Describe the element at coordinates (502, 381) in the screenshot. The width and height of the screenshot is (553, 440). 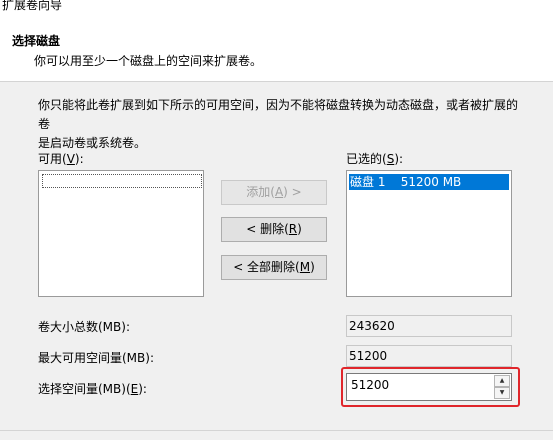
I see `spin-up-icon: ▲` at that location.